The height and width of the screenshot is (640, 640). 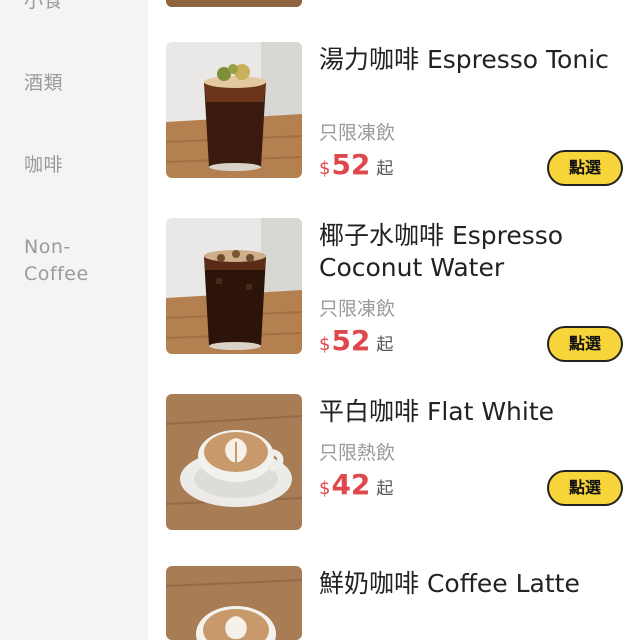 I want to click on menu-item-coffee-latte: 鮮奶咖啡 Coffee Latte, so click(x=394, y=603).